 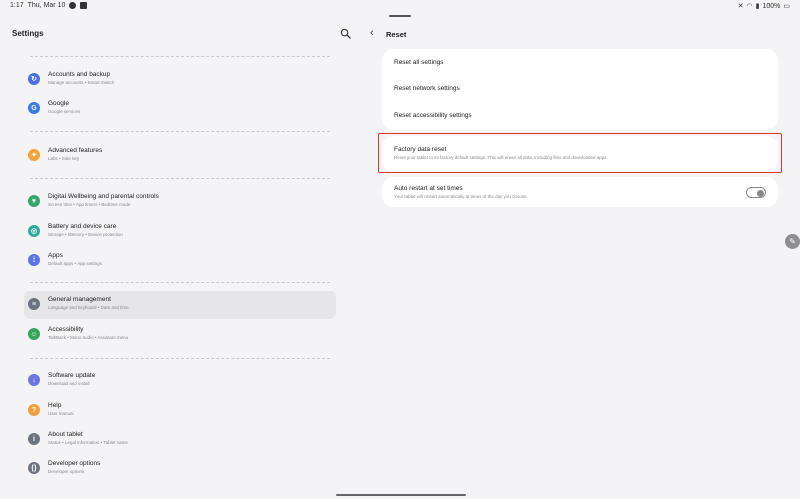 What do you see at coordinates (81, 82) in the screenshot?
I see `sidebar-item-subtitle: Manage accounts • Smart Switch` at bounding box center [81, 82].